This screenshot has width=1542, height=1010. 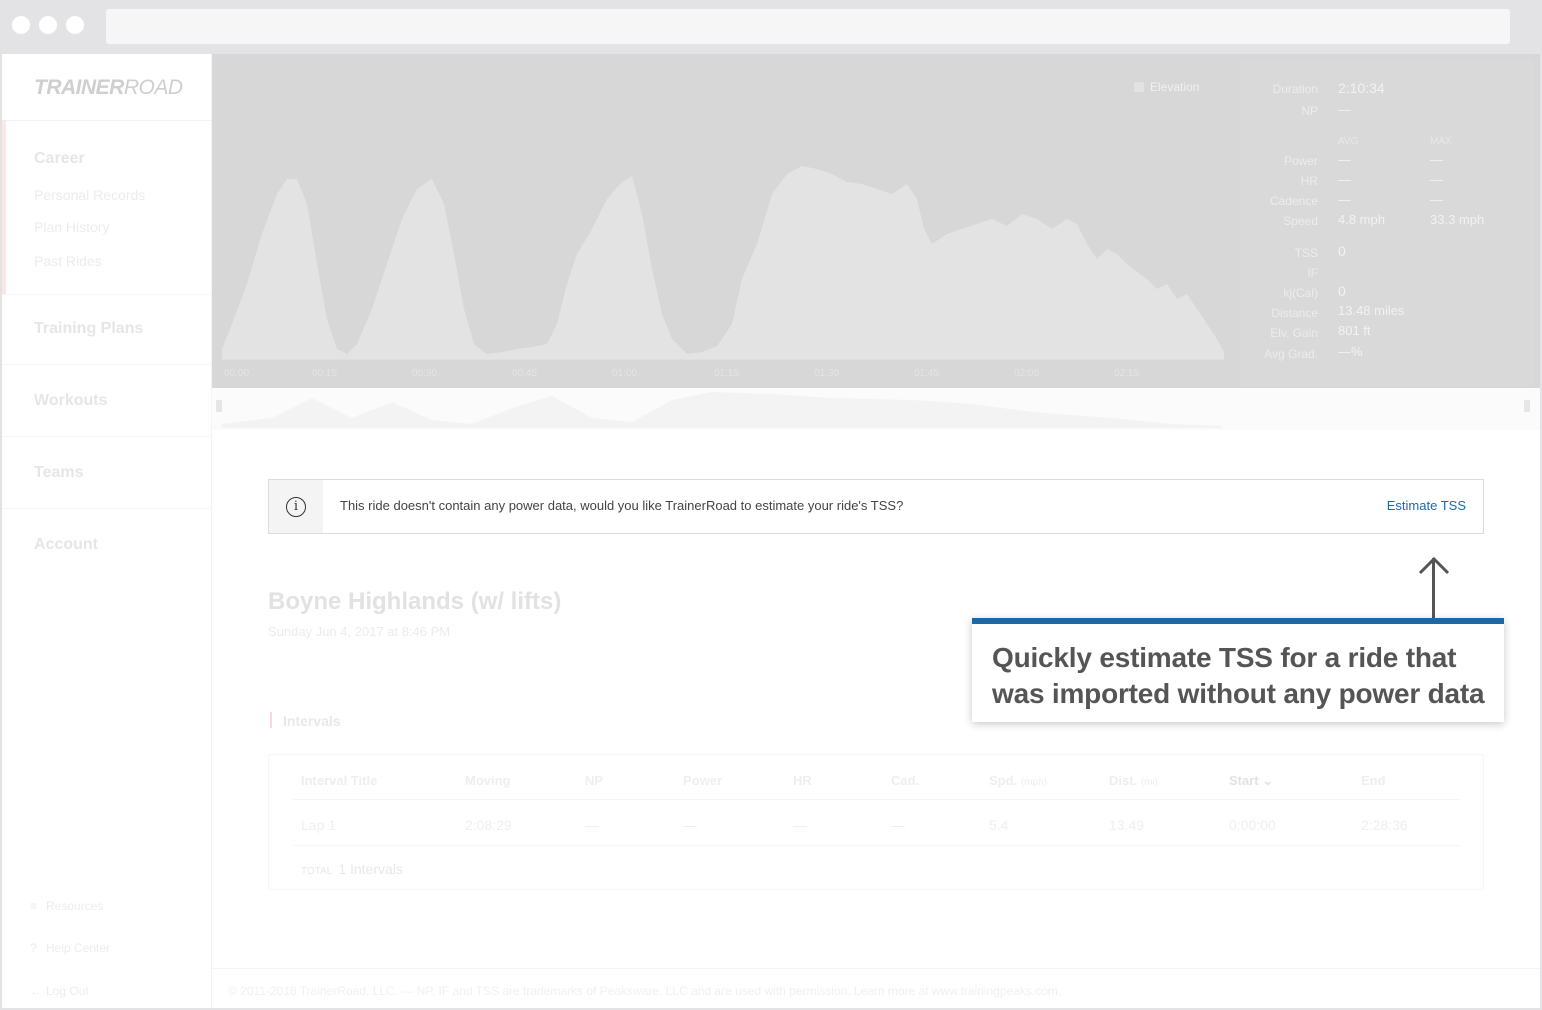 What do you see at coordinates (999, 825) in the screenshot?
I see `table-cell: 5.4` at bounding box center [999, 825].